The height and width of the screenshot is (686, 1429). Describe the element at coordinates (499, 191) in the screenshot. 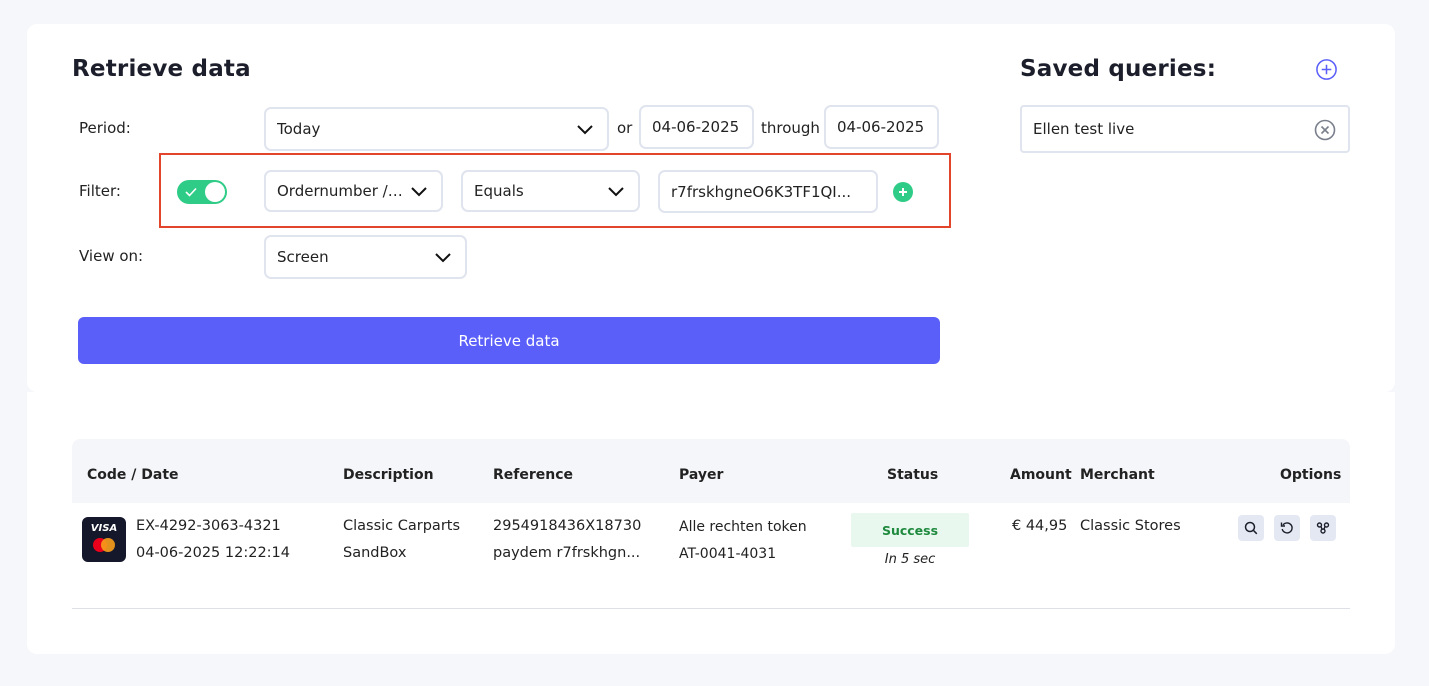

I see `filter-operator-value: Equals` at that location.